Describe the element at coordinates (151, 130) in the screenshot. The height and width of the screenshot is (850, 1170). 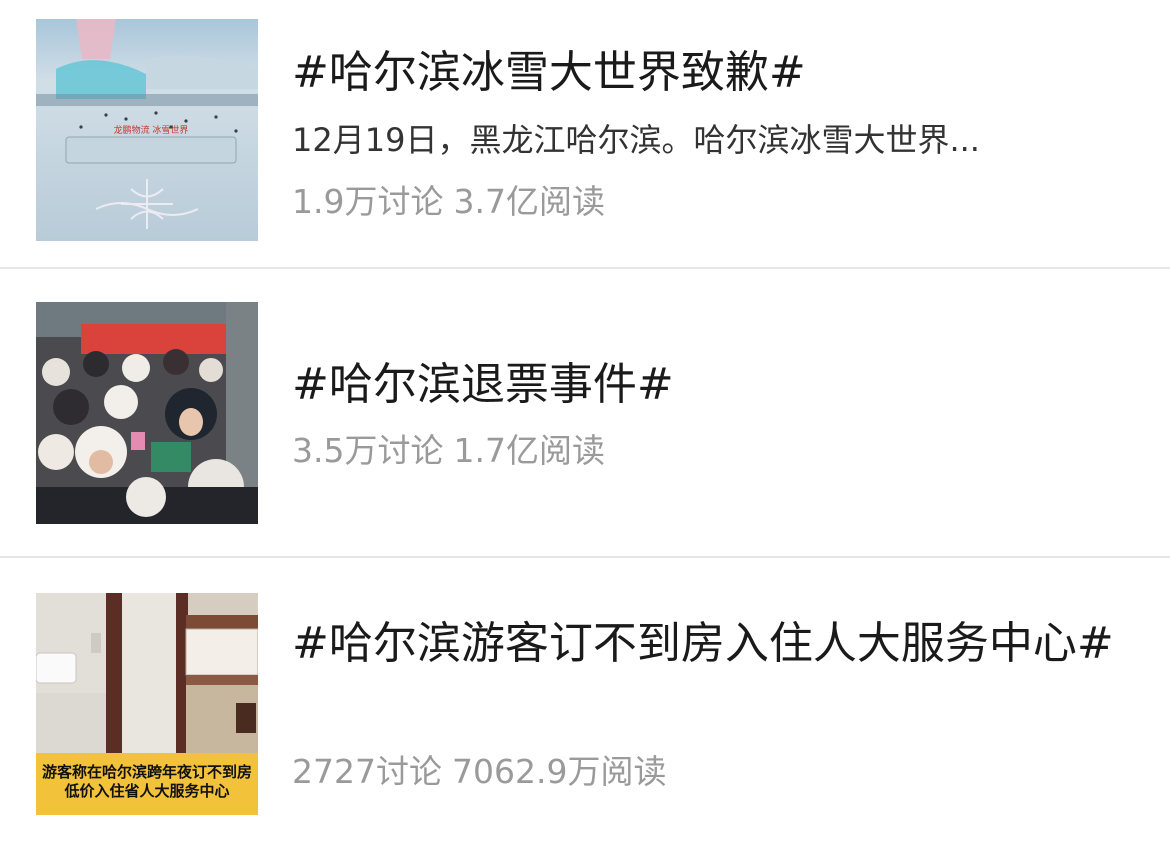
I see `ice-sign-text: 龙鹏物流 冰雪世界` at that location.